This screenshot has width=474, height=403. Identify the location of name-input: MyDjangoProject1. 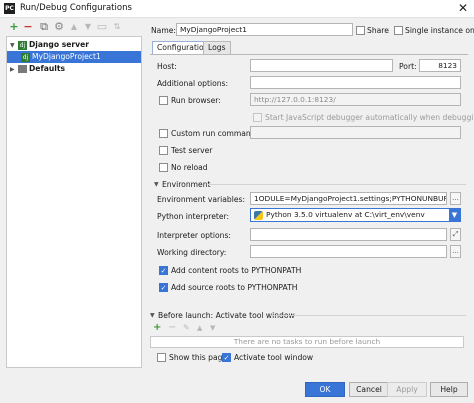
(264, 29).